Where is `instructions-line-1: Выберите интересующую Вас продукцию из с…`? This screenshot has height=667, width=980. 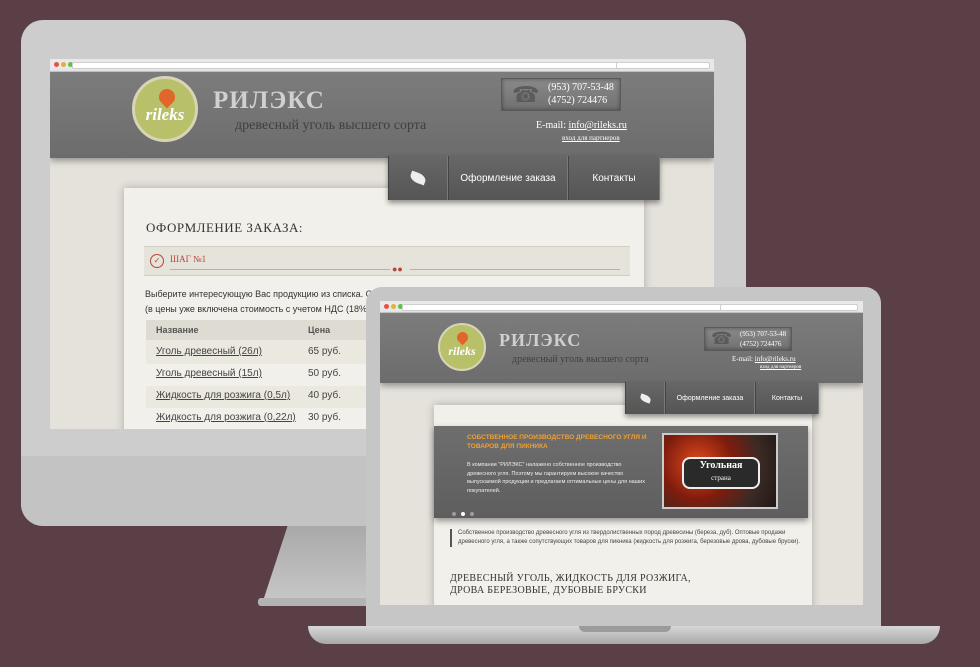 instructions-line-1: Выберите интересующую Вас продукцию из с… is located at coordinates (268, 294).